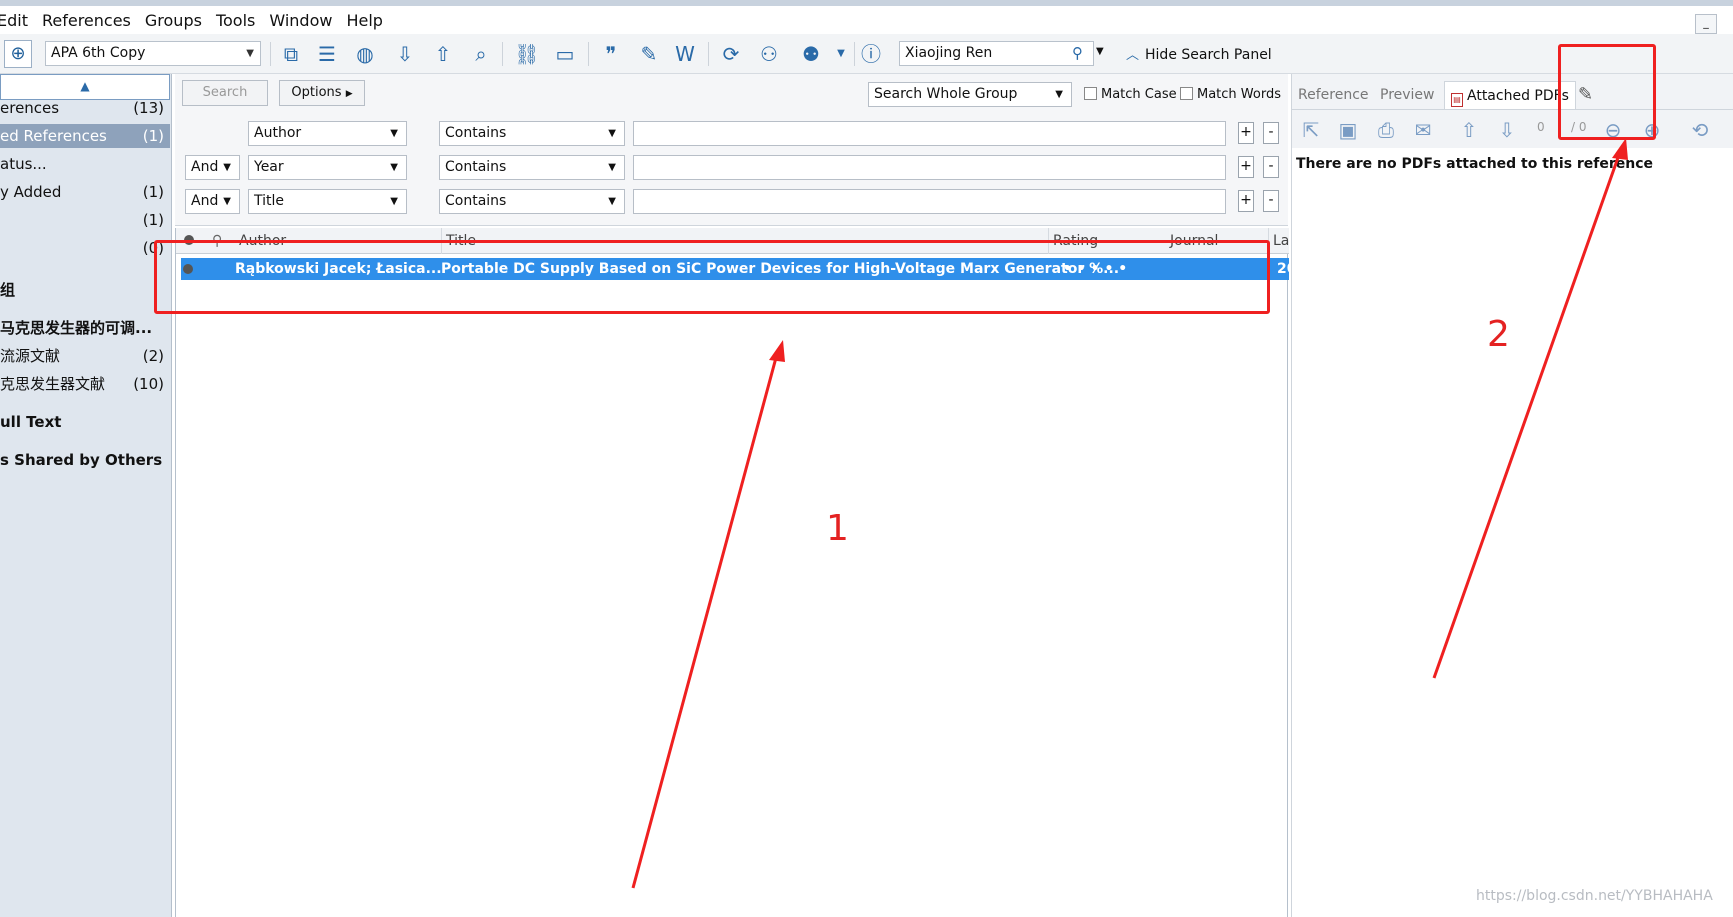  Describe the element at coordinates (1498, 334) in the screenshot. I see `annotation-number-2: 2` at that location.